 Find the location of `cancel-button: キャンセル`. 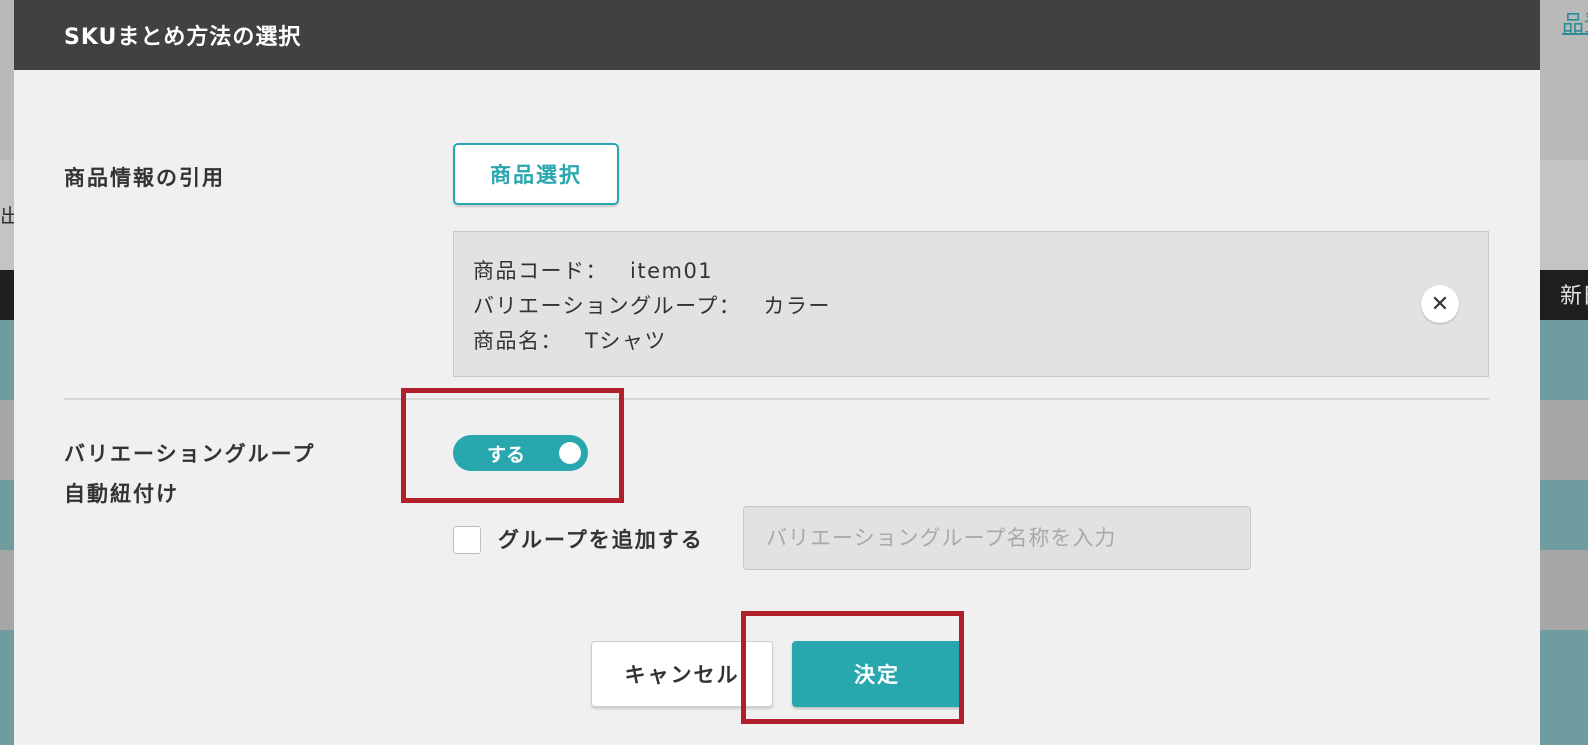

cancel-button: キャンセル is located at coordinates (682, 674).